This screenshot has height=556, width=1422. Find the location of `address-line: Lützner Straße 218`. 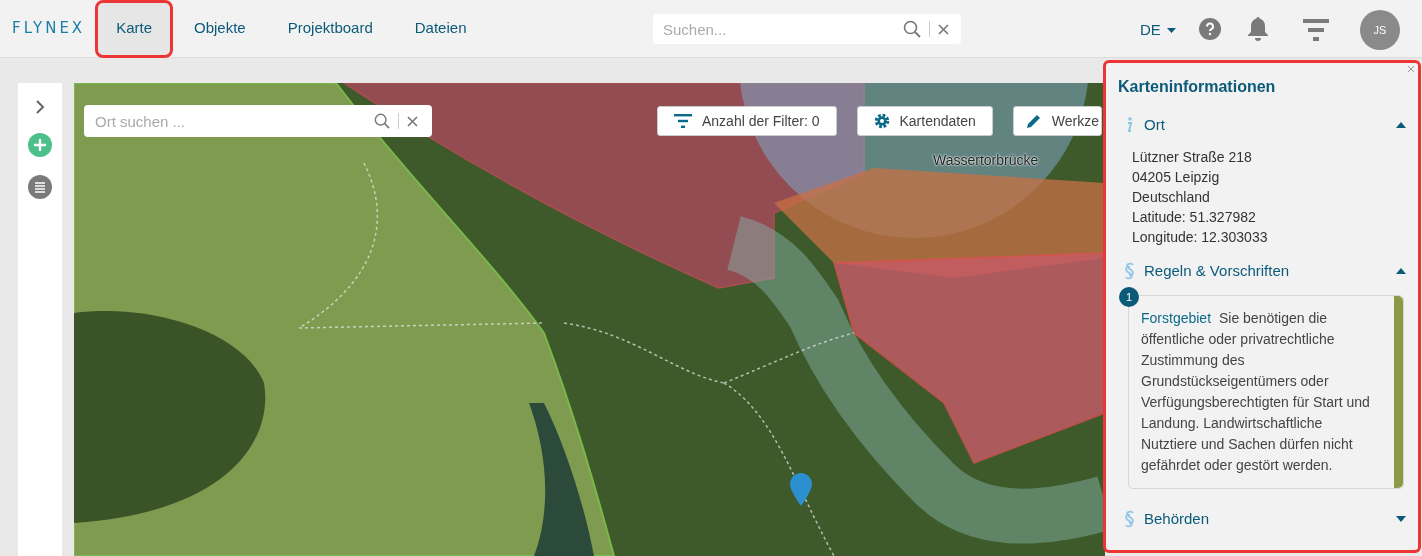

address-line: Lützner Straße 218 is located at coordinates (1192, 157).